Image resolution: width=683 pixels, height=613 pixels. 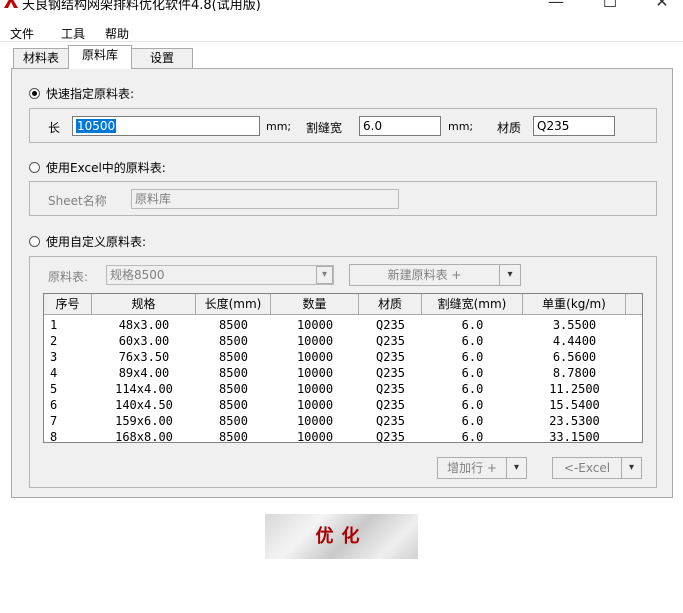 I want to click on table-select: 规格8500, so click(x=220, y=275).